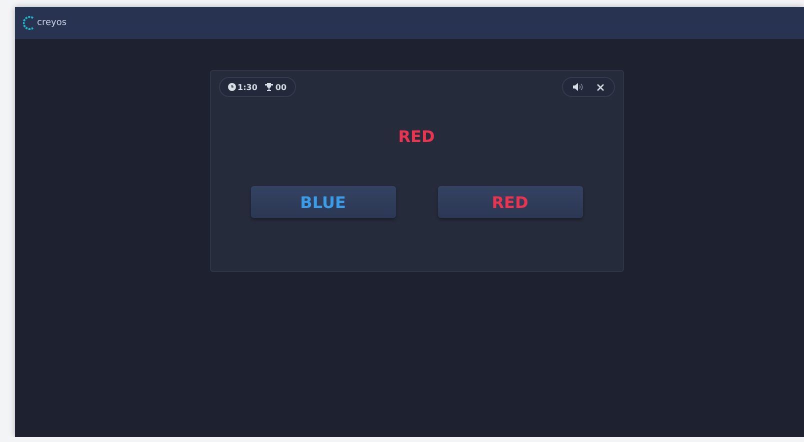 This screenshot has height=442, width=804. I want to click on answer-button: BLUE, so click(323, 202).